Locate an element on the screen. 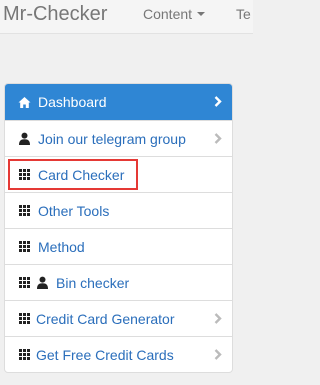 The height and width of the screenshot is (385, 320). menu-item-other-tools: Other Tools is located at coordinates (118, 210).